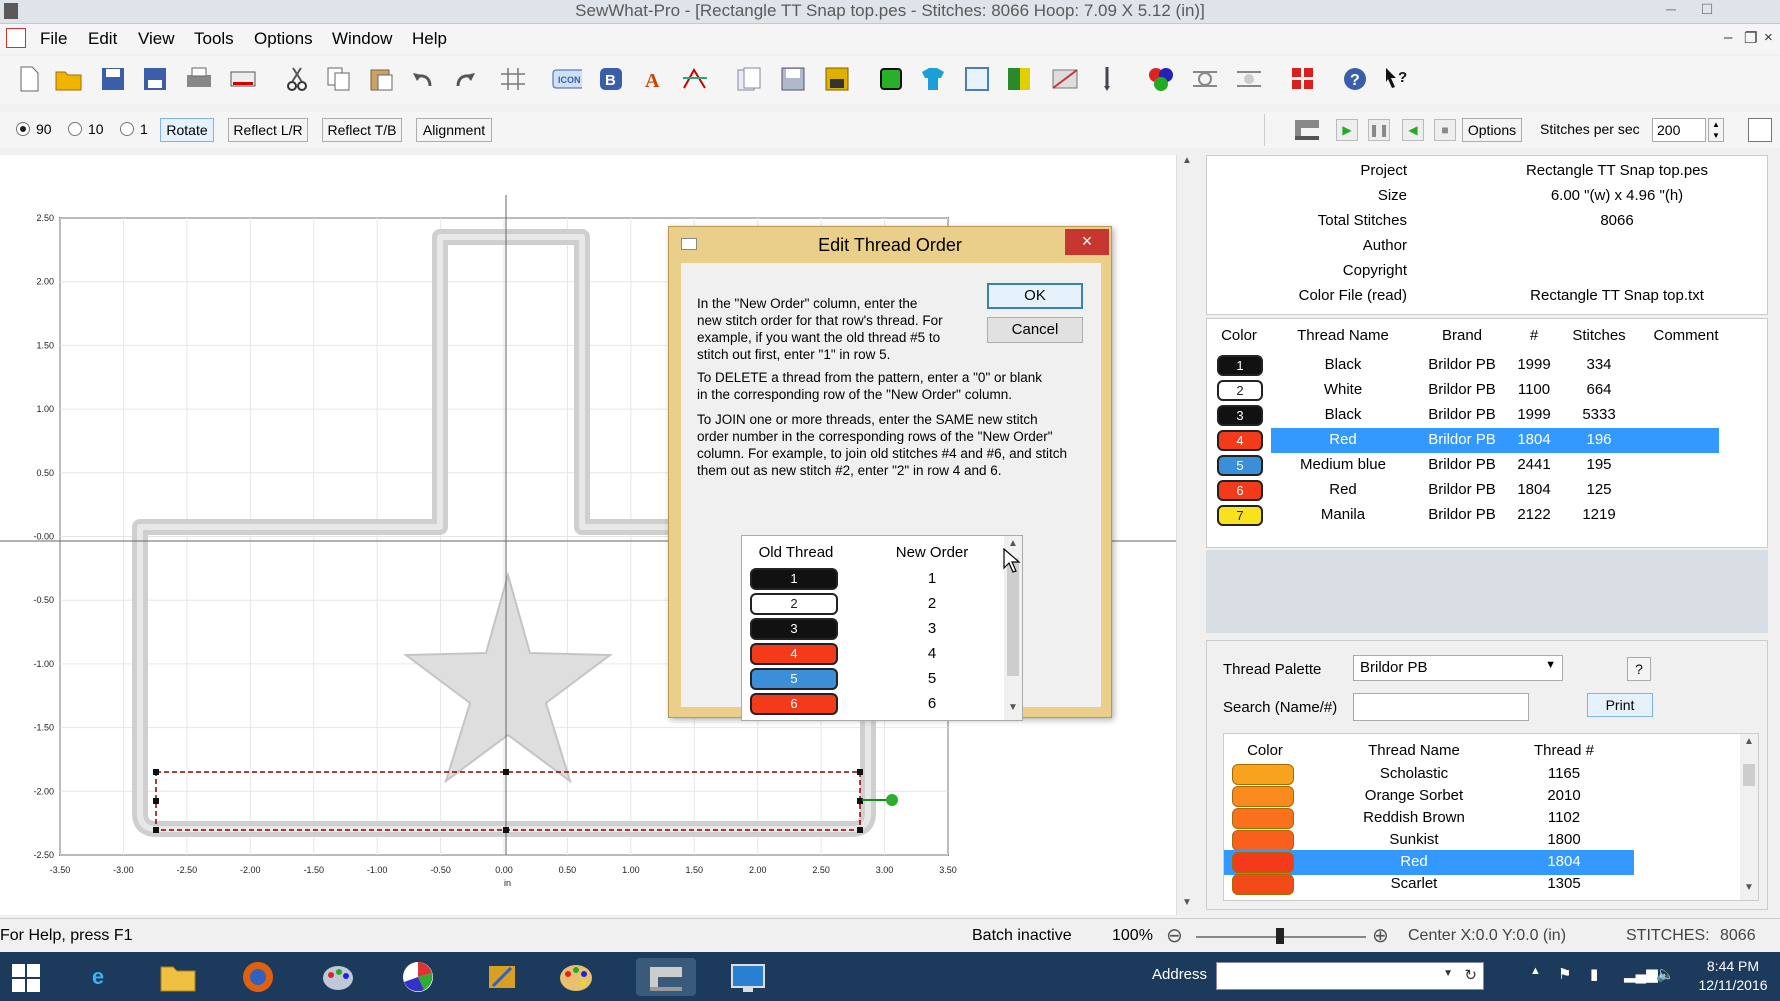 Image resolution: width=1780 pixels, height=1001 pixels. Describe the element at coordinates (1445, 130) in the screenshot. I see `stop-button: ■` at that location.